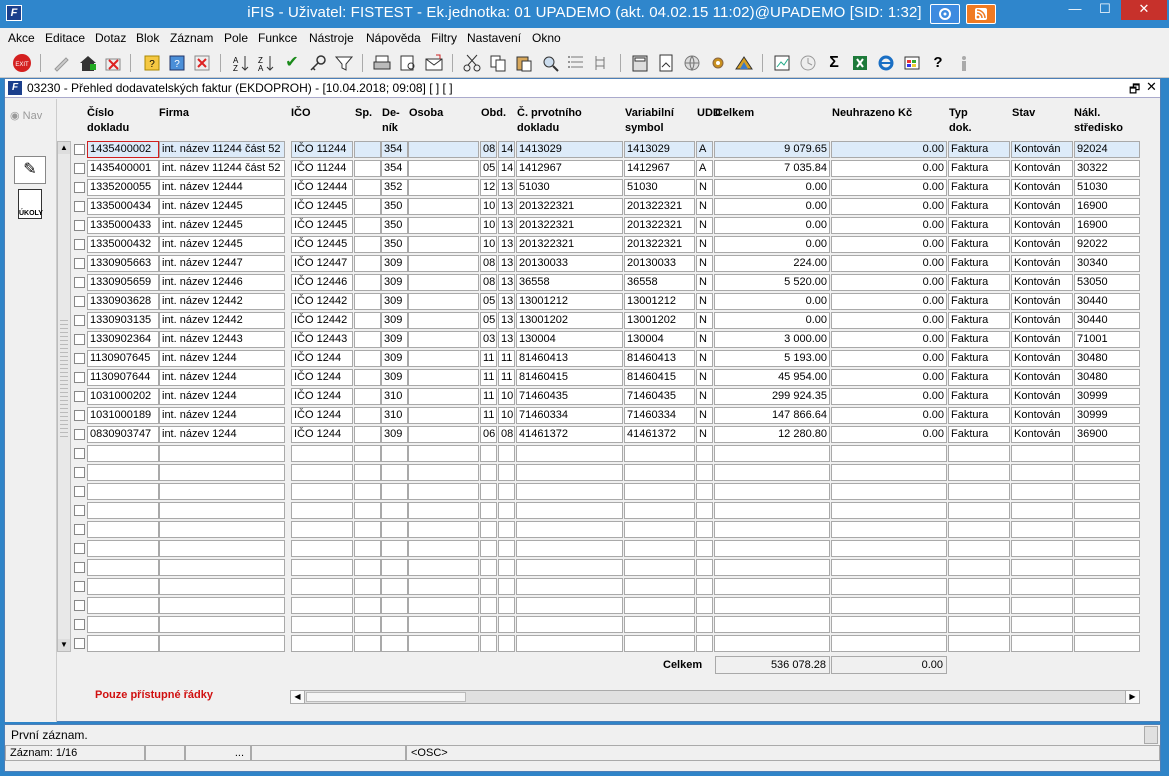  Describe the element at coordinates (659, 282) in the screenshot. I see `cell-vs: 36558` at that location.